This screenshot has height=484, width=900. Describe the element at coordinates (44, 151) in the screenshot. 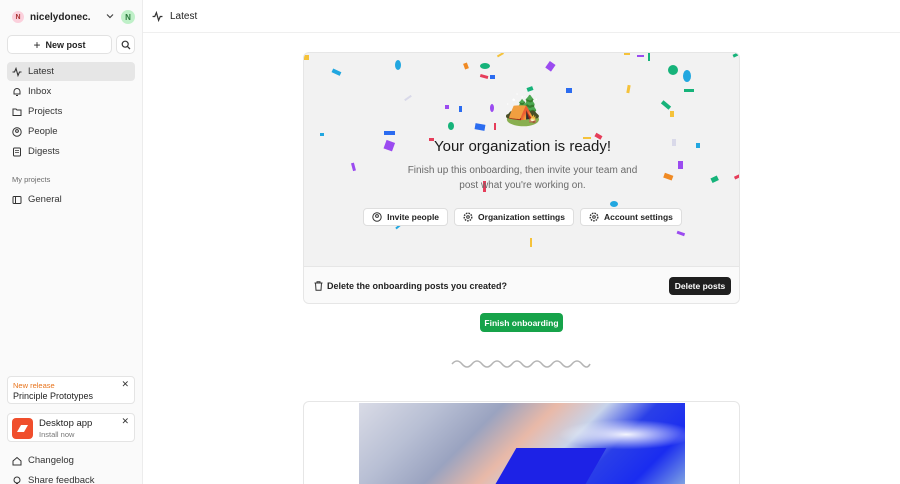

I see `sidebar-item-label: Digests` at that location.